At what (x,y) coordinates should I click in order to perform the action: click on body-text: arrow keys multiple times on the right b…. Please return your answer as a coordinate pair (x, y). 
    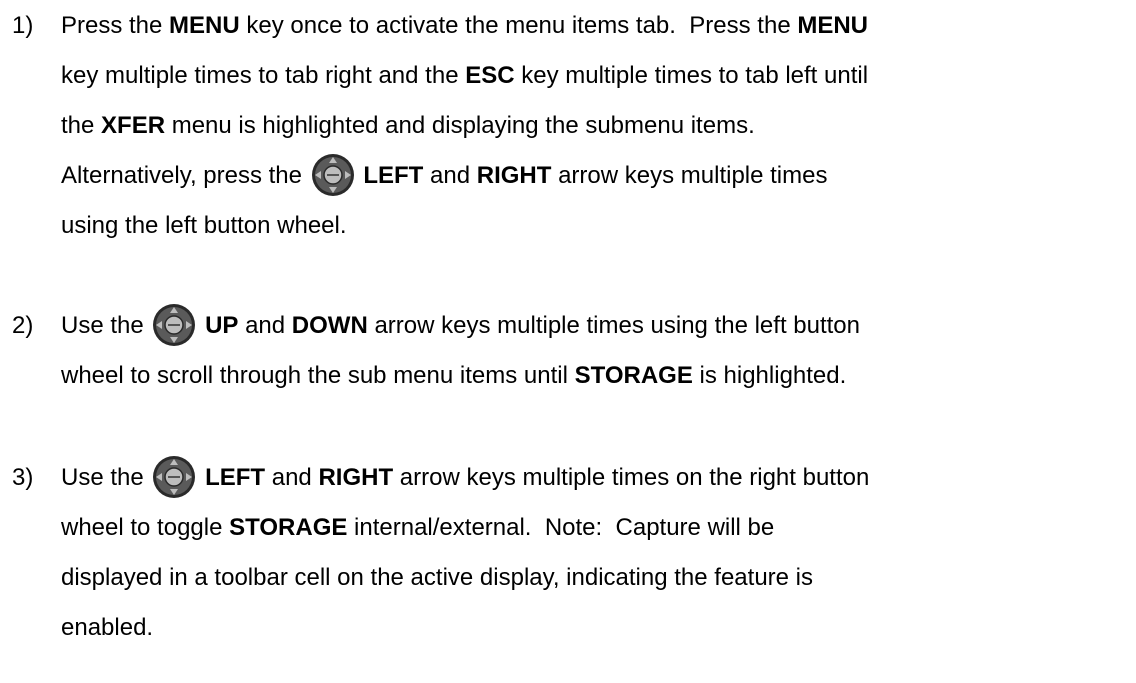
    Looking at the image, I should click on (631, 477).